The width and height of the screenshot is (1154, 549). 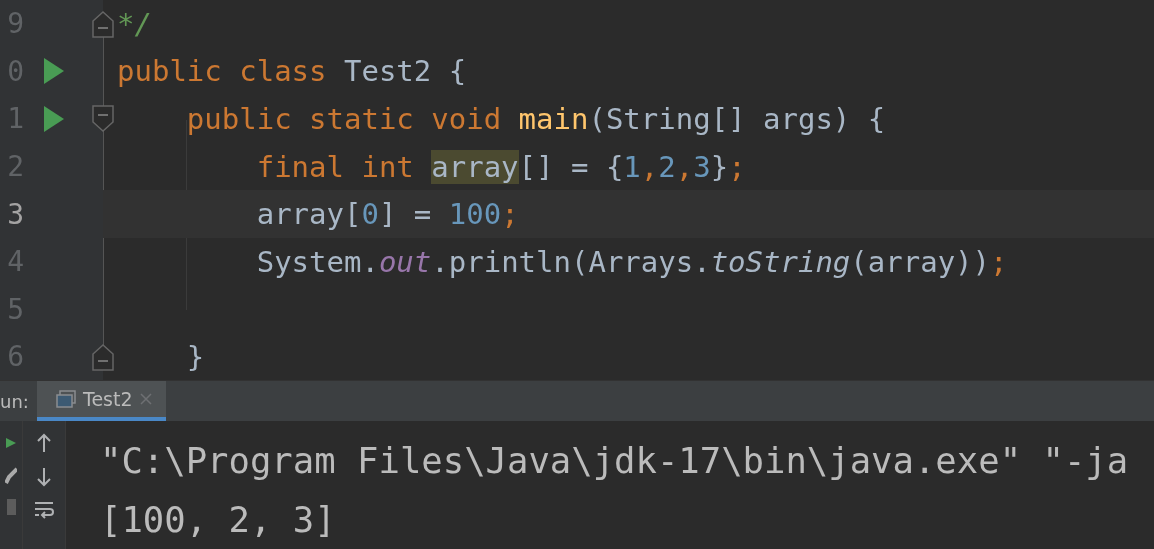 I want to click on code-line: */, so click(x=134, y=23).